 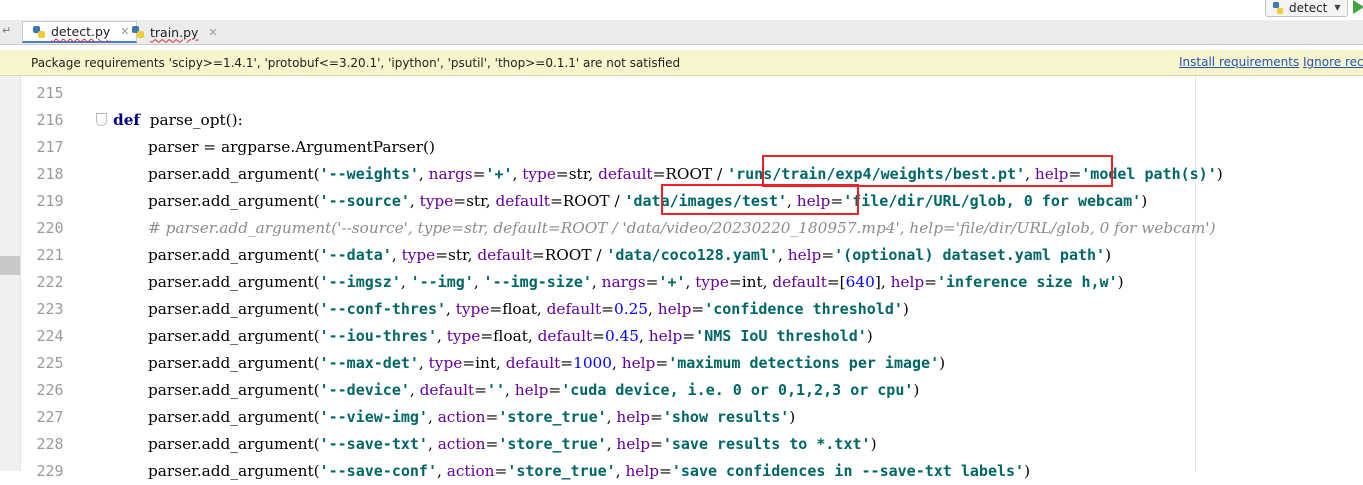 What do you see at coordinates (50, 255) in the screenshot?
I see `line-number: 221` at bounding box center [50, 255].